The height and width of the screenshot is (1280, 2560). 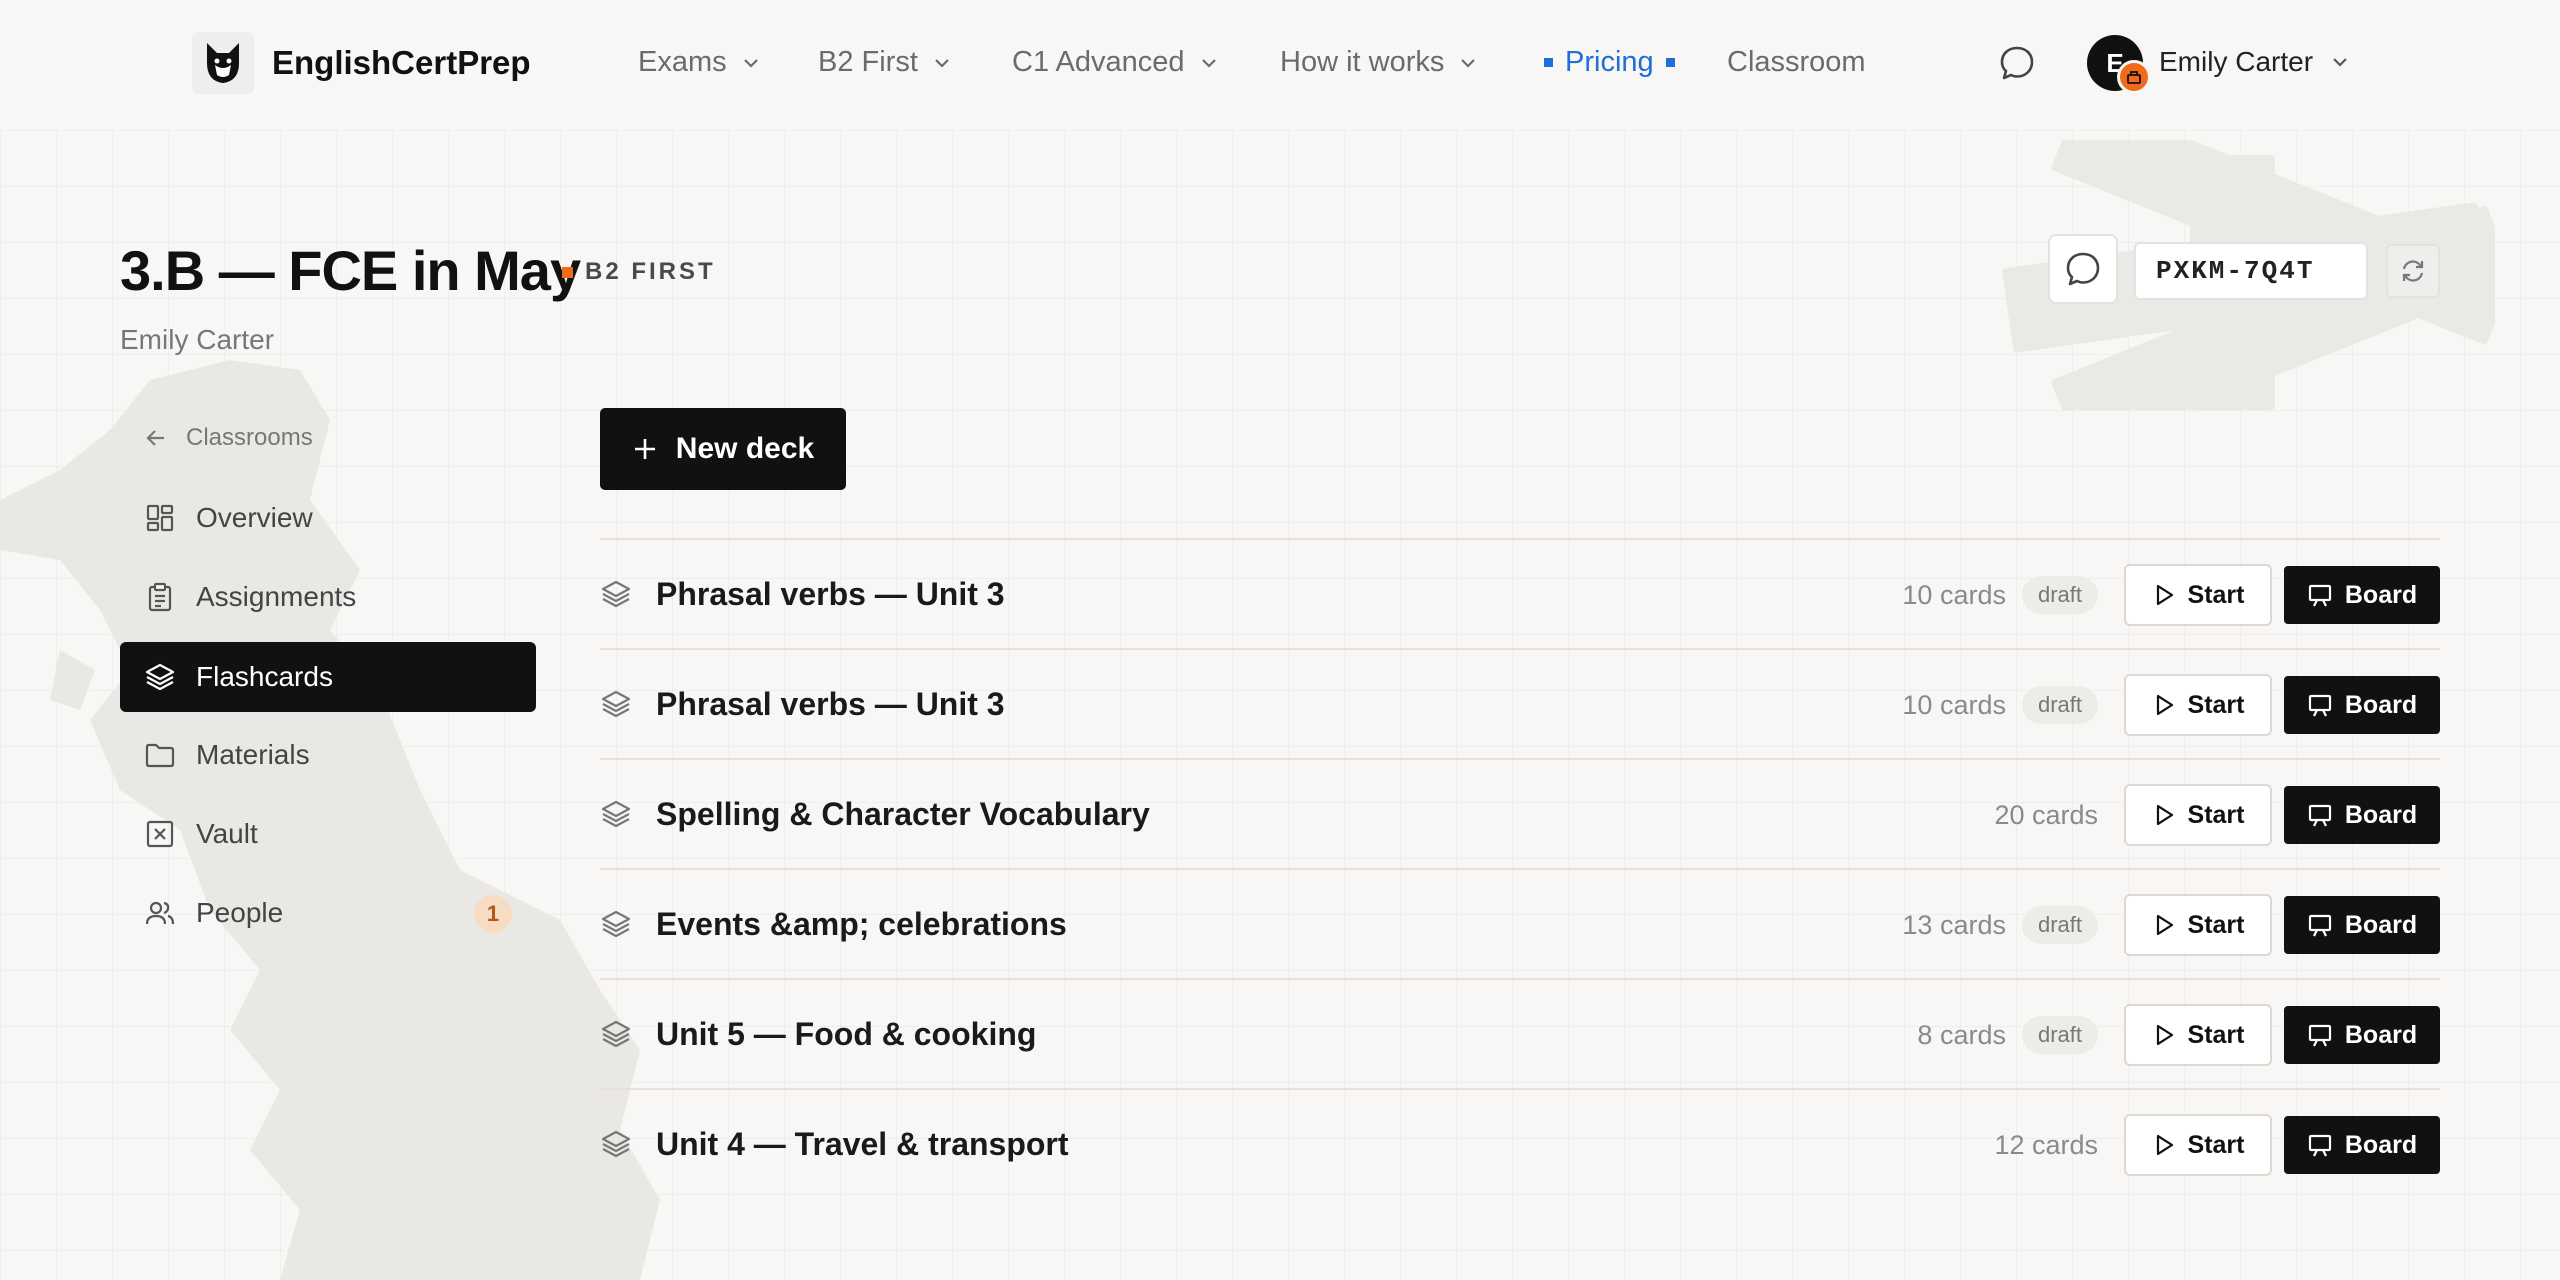 I want to click on nav-exams: Exams, so click(x=699, y=62).